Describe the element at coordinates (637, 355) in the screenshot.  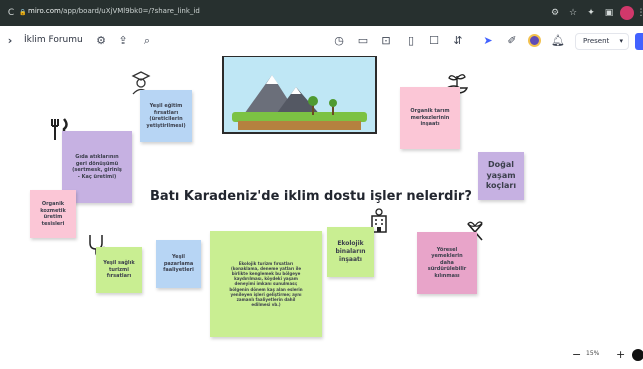
I see `help-button` at that location.